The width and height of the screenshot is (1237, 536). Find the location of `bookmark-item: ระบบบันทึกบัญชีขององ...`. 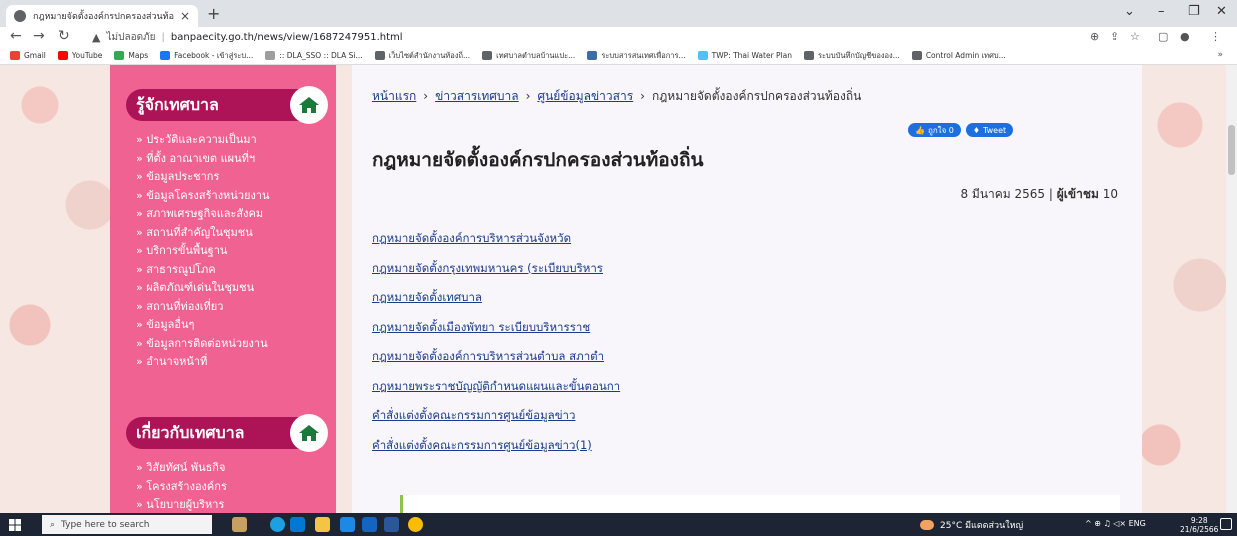

bookmark-item: ระบบบันทึกบัญชีขององ... is located at coordinates (852, 56).